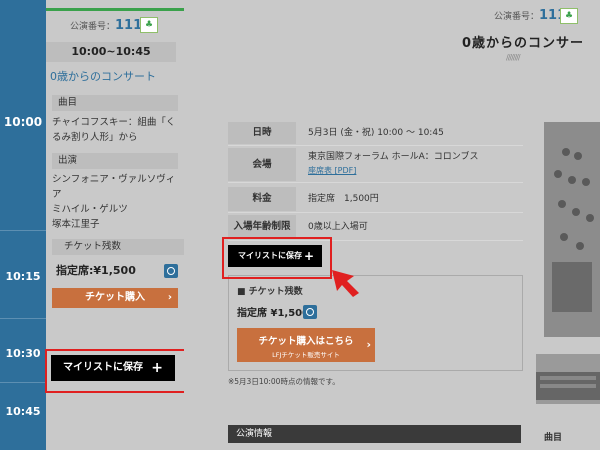 This screenshot has height=450, width=600. Describe the element at coordinates (262, 133) in the screenshot. I see `info-key: 日時` at that location.